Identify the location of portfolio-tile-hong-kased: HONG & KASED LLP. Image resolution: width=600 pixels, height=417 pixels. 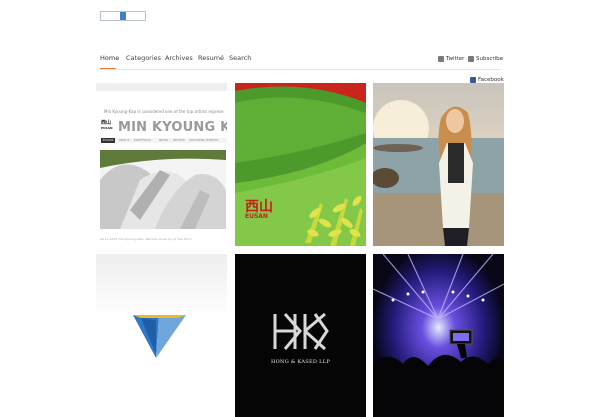
(300, 335).